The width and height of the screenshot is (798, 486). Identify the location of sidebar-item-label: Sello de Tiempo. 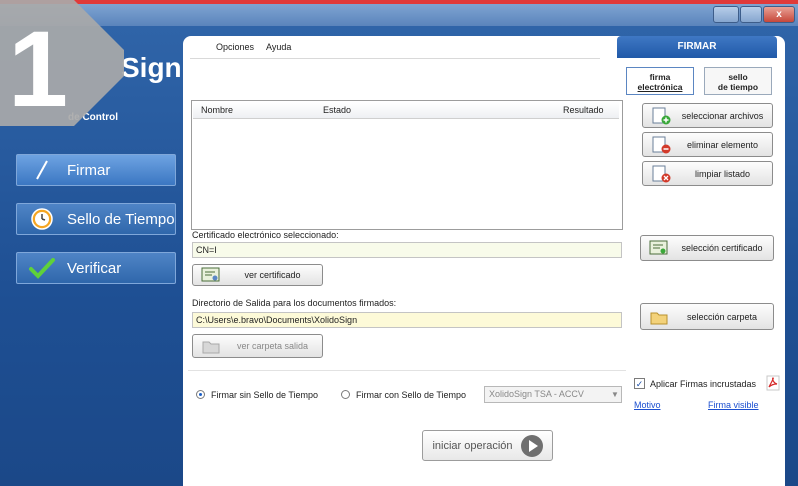
(121, 219).